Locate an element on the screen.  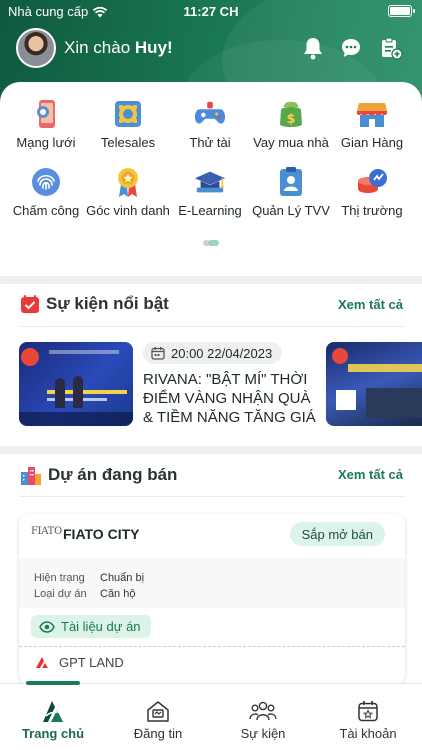
shortcut-label: Thử tài is located at coordinates (210, 142).